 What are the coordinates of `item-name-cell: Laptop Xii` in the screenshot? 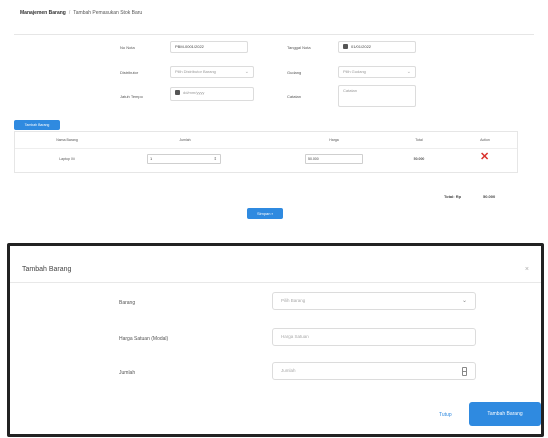 It's located at (67, 159).